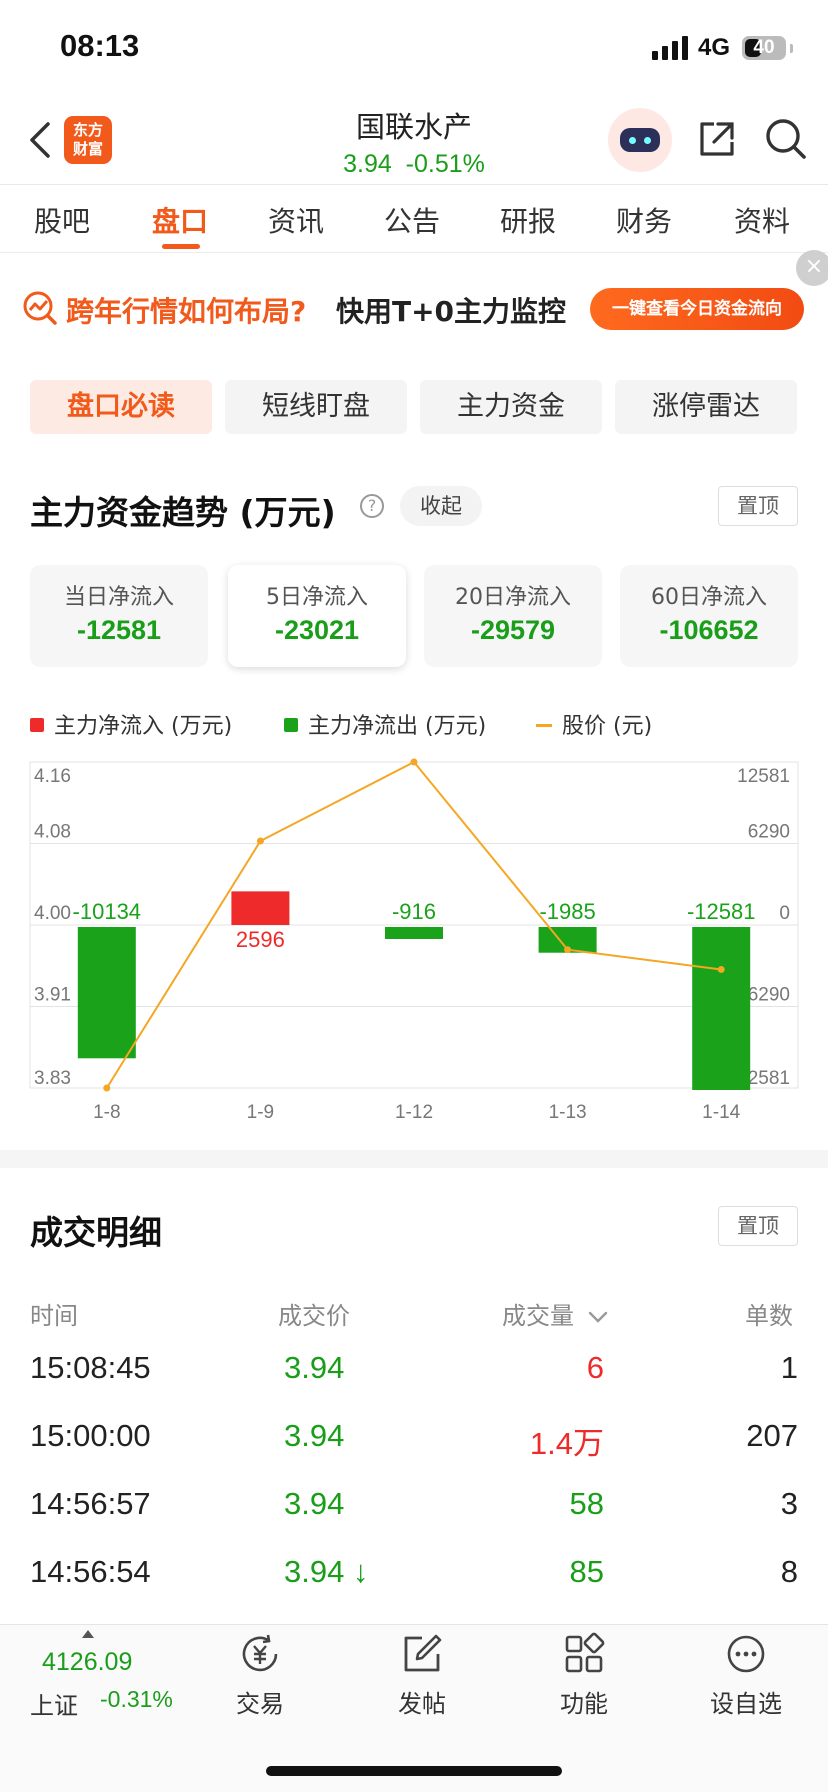  Describe the element at coordinates (763, 776) in the screenshot. I see `y-right-tick-label: 12581` at that location.